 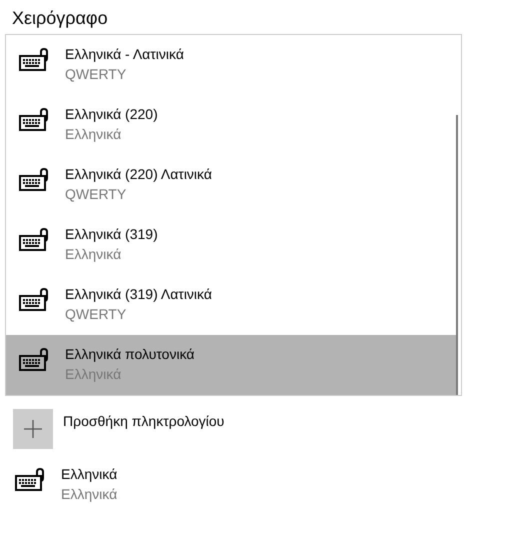 I want to click on add-keyboard-label: Προσθήκη πληκτρολογίου, so click(x=143, y=420).